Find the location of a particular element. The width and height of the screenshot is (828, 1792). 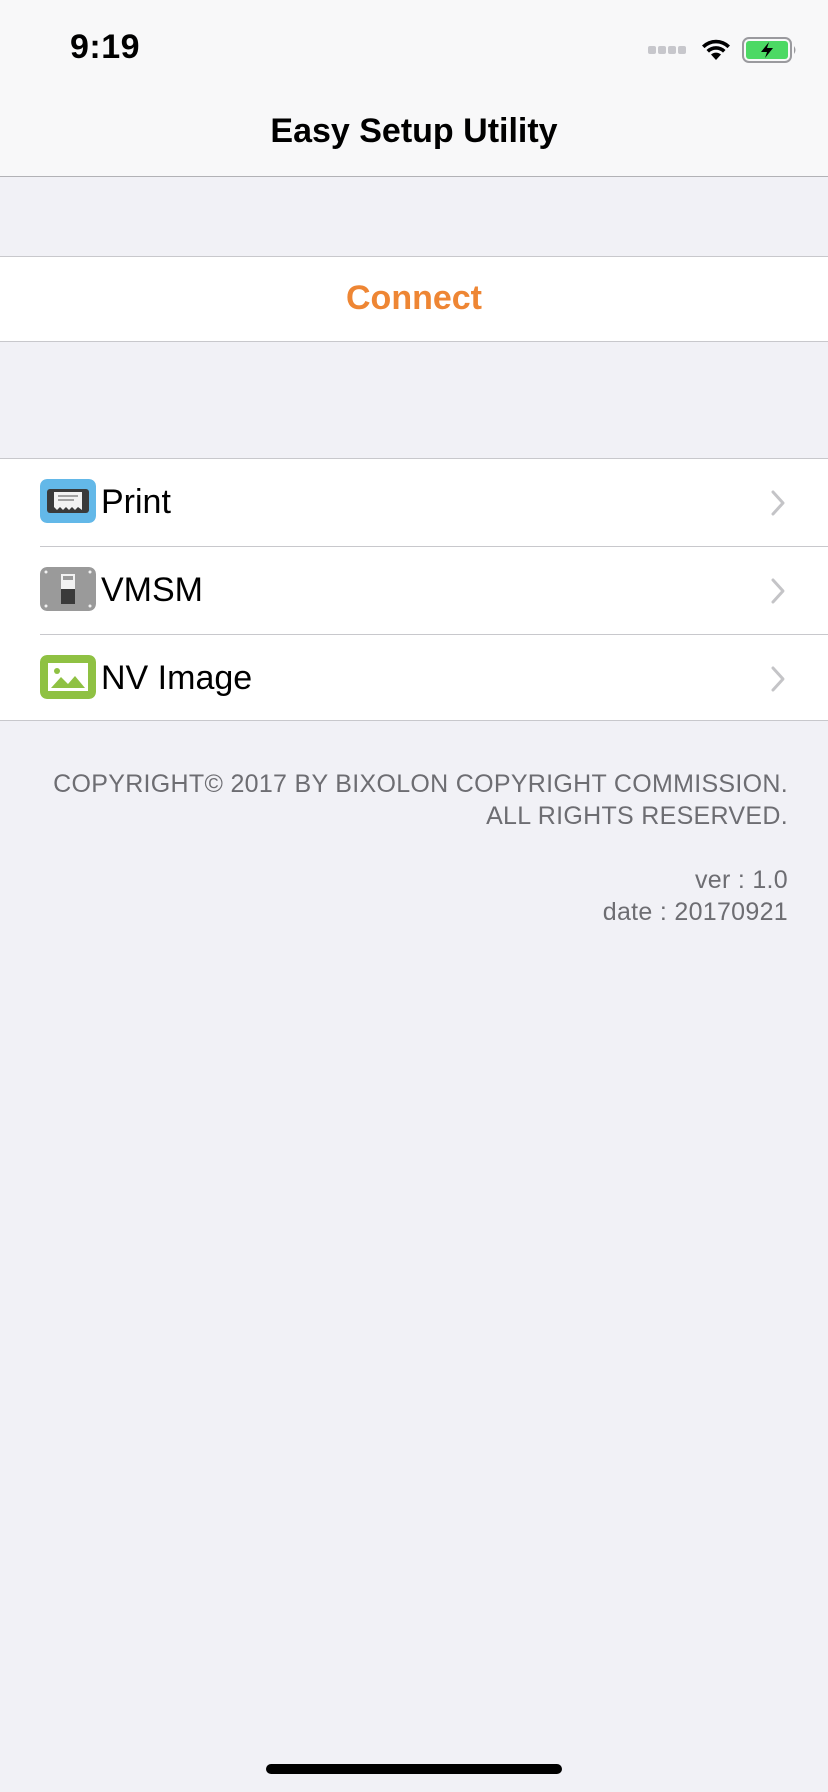

page-title: Easy Setup Utility is located at coordinates (414, 131).